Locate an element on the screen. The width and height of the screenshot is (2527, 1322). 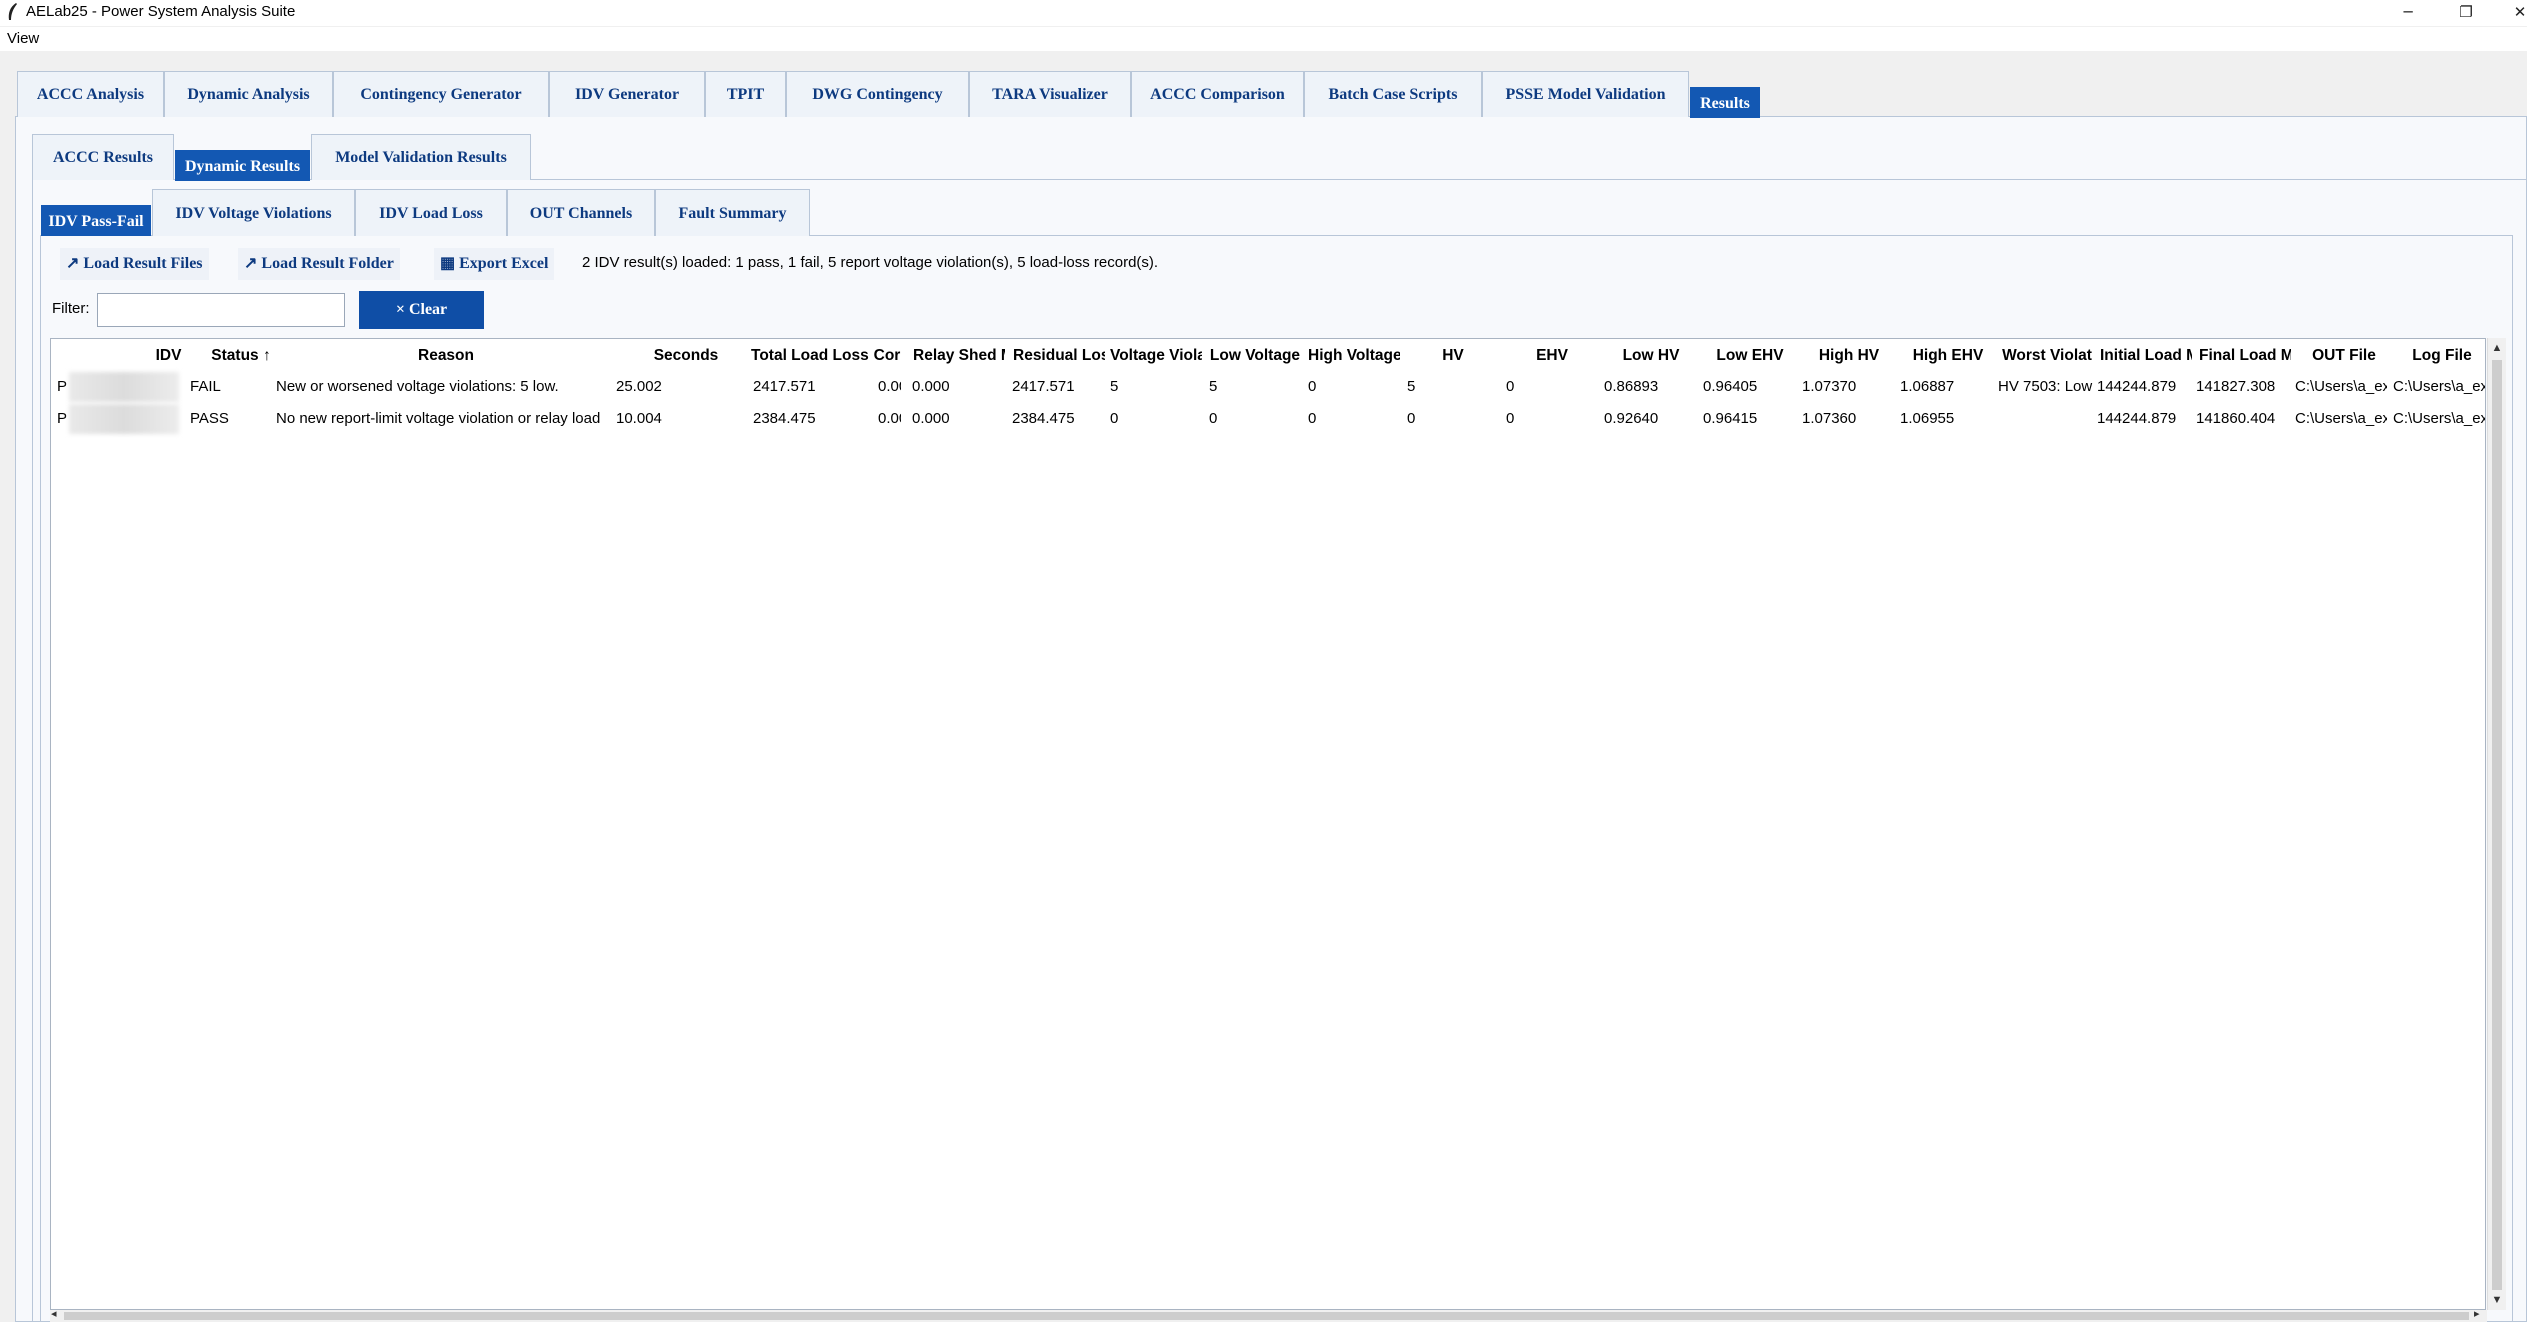
tab-psse-model-validation: PSSE Model Validation is located at coordinates (1585, 94).